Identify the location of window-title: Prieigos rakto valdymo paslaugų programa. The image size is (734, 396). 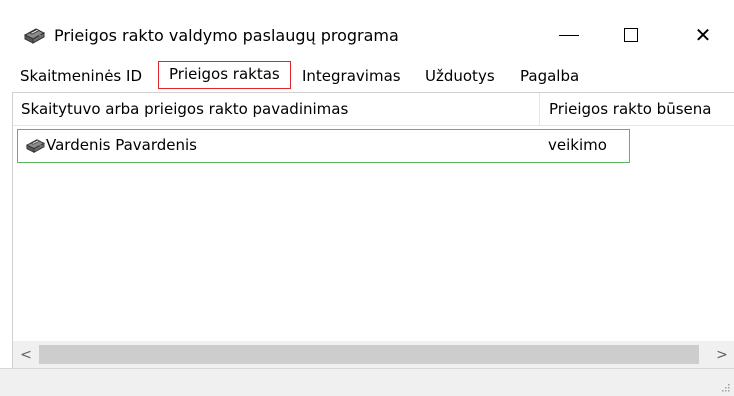
(226, 35).